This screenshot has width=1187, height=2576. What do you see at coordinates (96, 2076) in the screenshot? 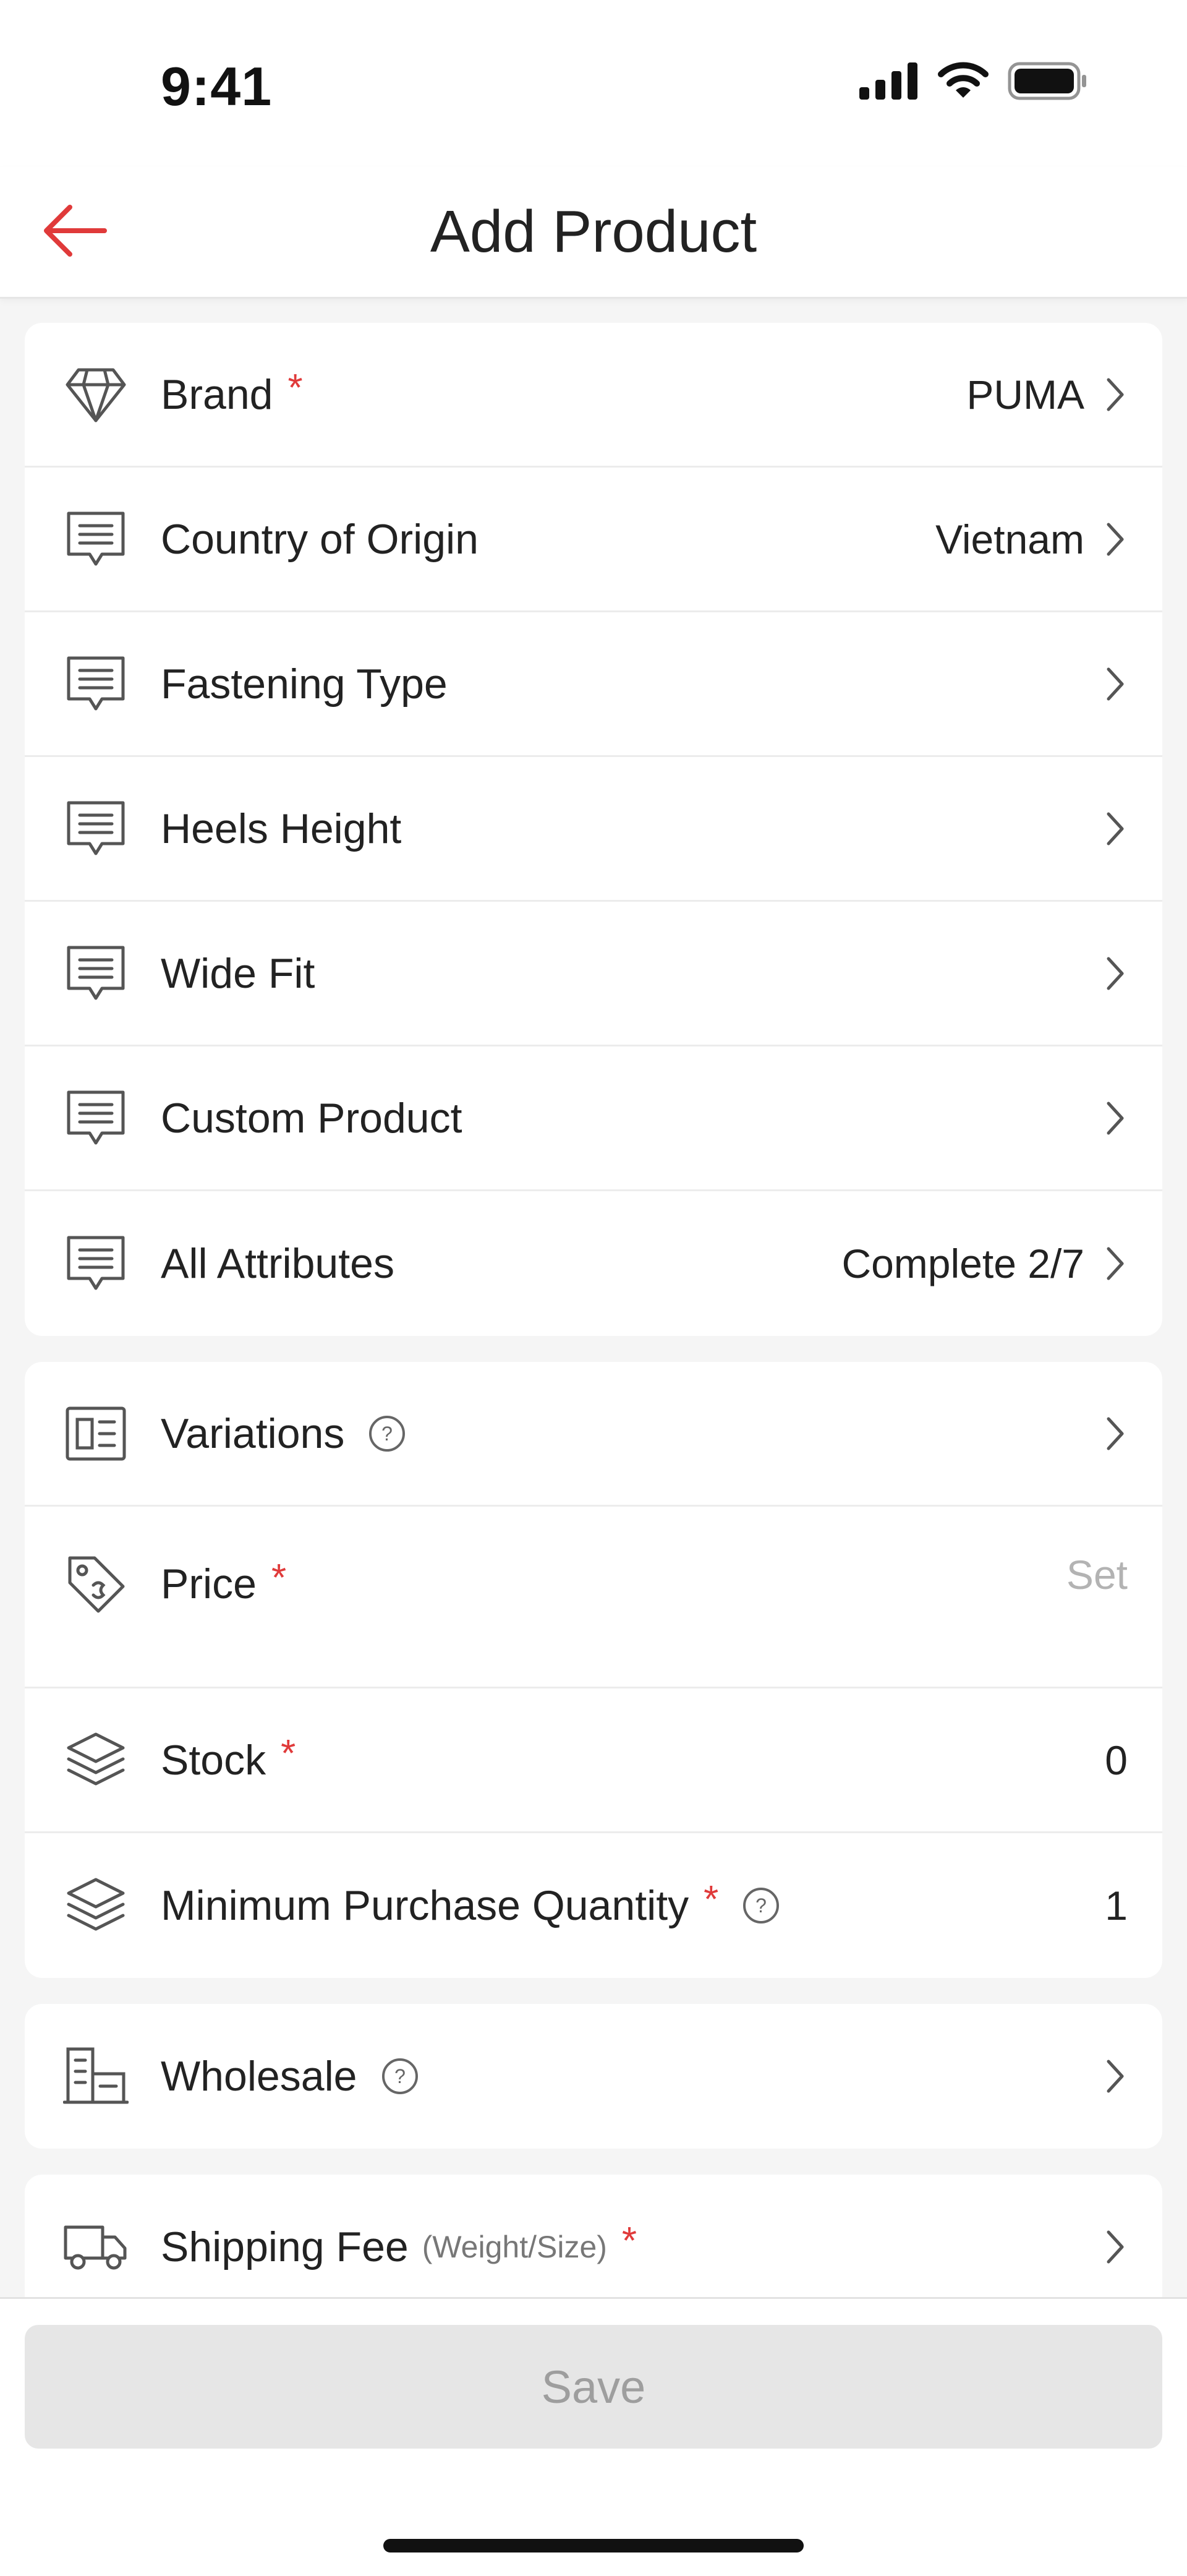
I see `wholesale-icon` at bounding box center [96, 2076].